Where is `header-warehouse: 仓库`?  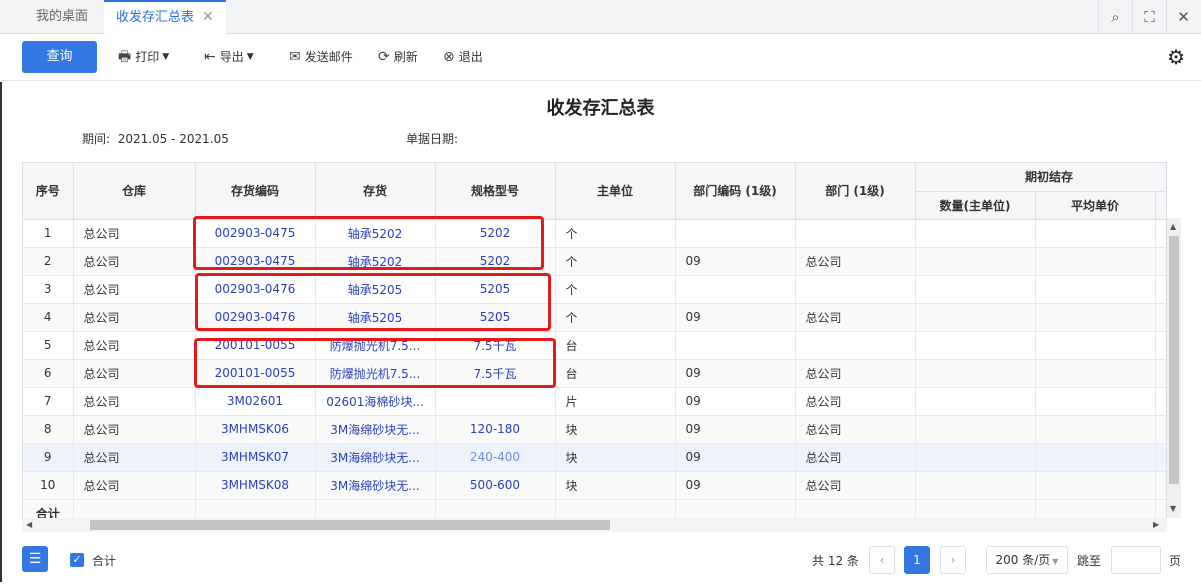
header-warehouse: 仓库 is located at coordinates (134, 191).